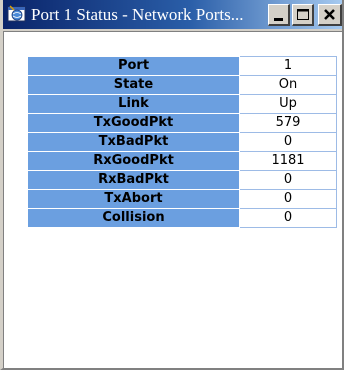 This screenshot has width=344, height=370. What do you see at coordinates (288, 218) in the screenshot?
I see `row-value-collision: 0` at bounding box center [288, 218].